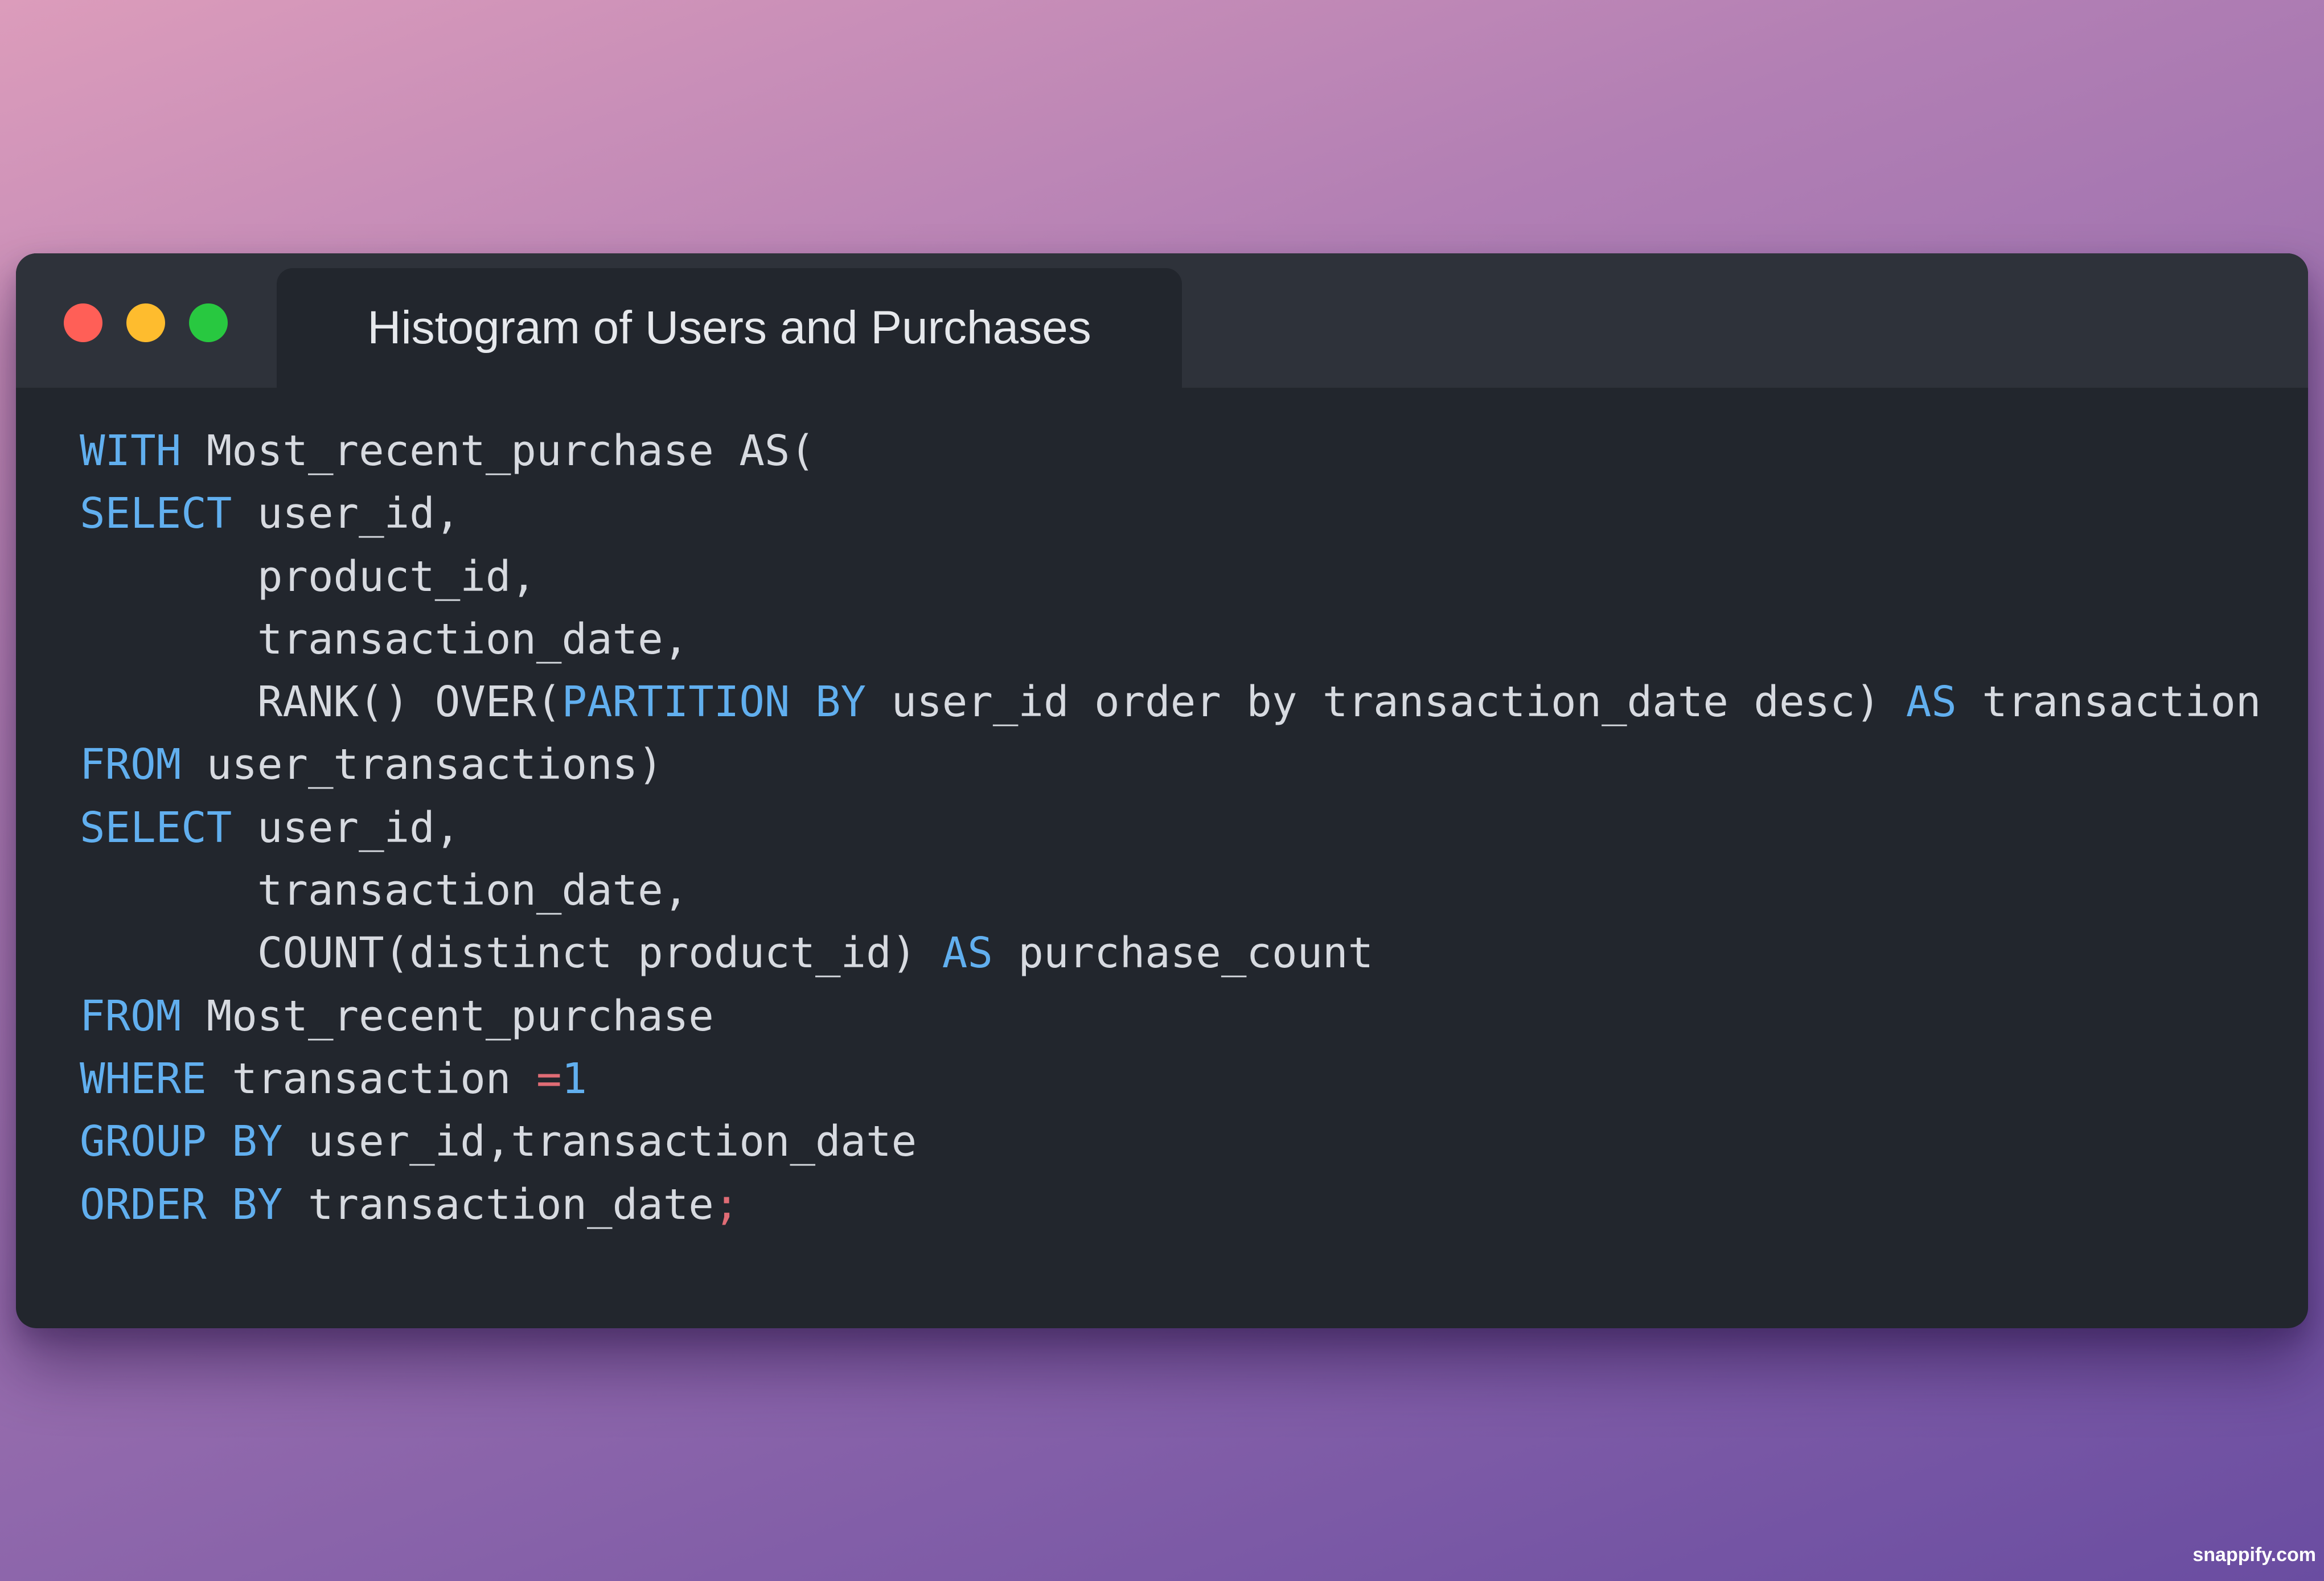 The width and height of the screenshot is (2324, 1581). Describe the element at coordinates (549, 1078) in the screenshot. I see `code-token-operator: =` at that location.